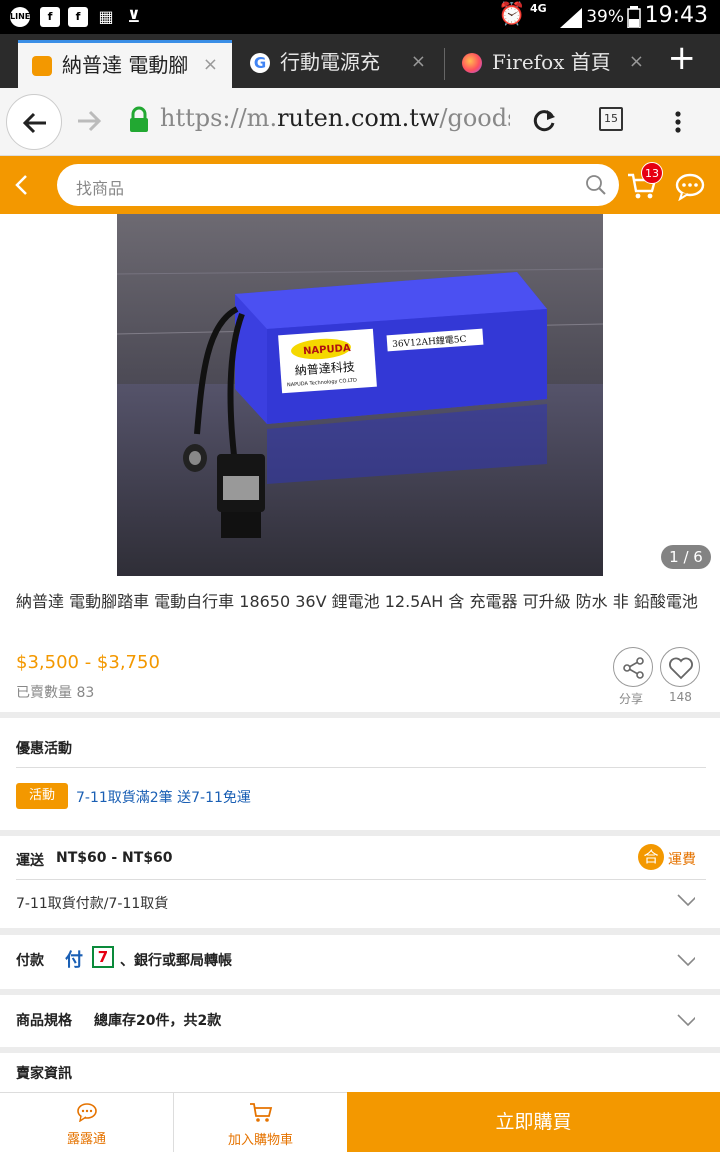 This screenshot has width=720, height=1152. I want to click on tab-count-button: 15, so click(611, 119).